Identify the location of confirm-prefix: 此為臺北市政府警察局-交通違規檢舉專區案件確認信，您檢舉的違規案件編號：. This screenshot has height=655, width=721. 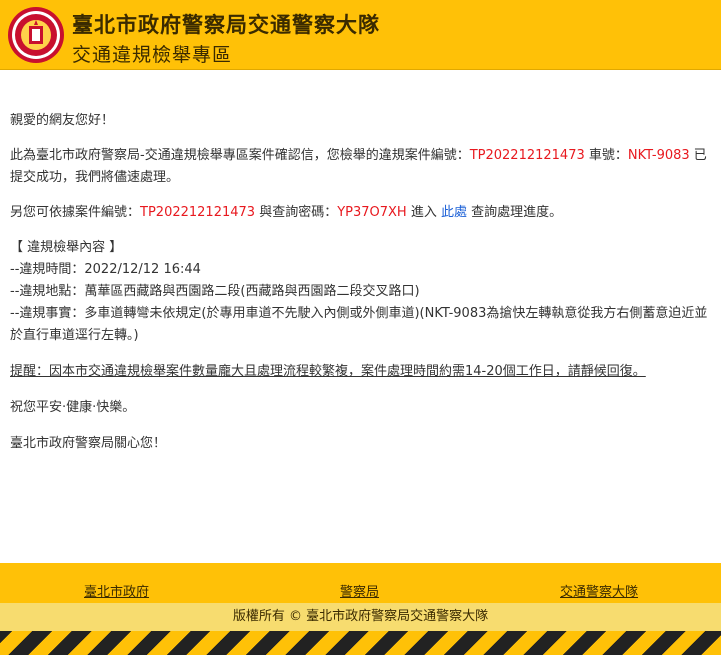
(240, 155).